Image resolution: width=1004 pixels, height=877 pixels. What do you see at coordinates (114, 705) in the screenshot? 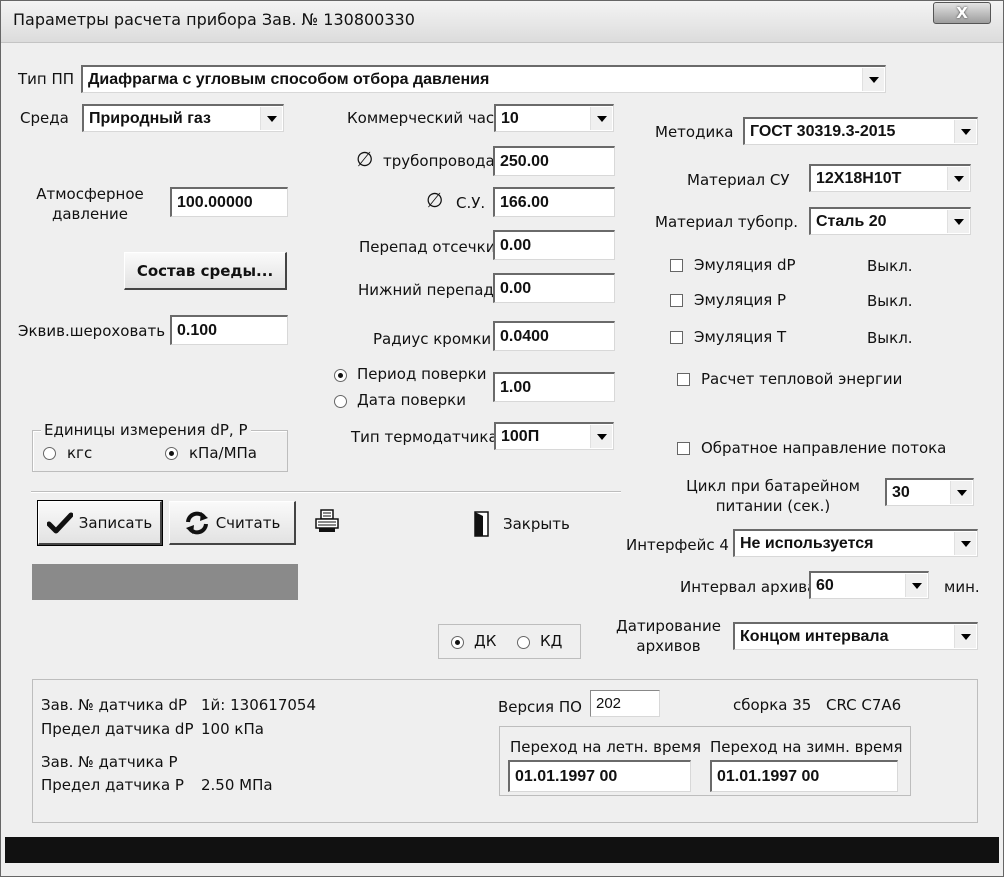
I see `dp-serial-label: Зав. № датчика dP` at bounding box center [114, 705].